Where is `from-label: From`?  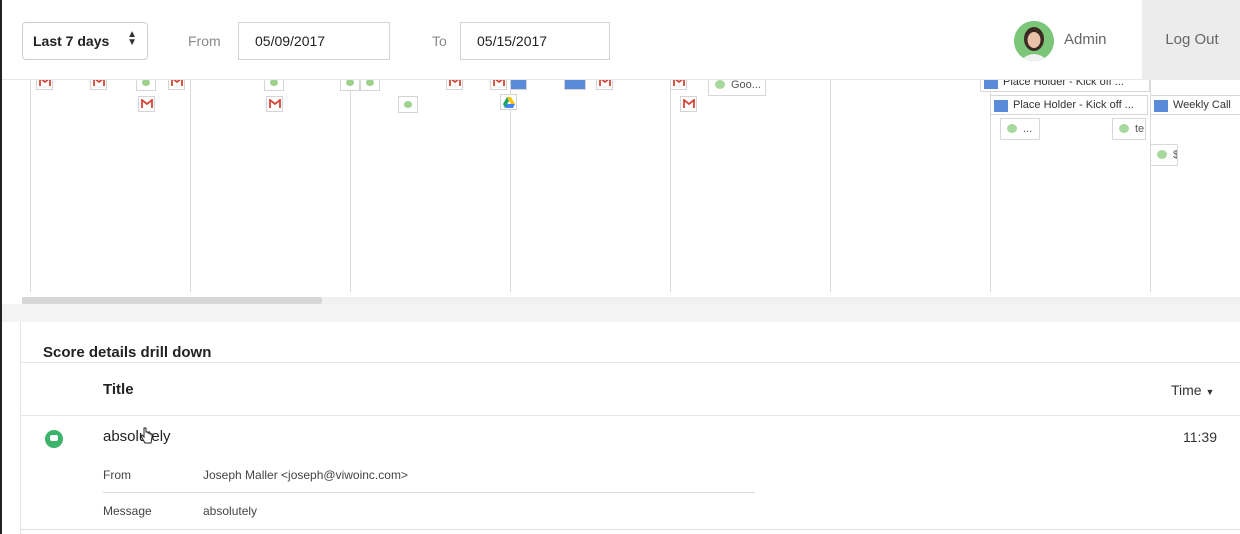
from-label: From is located at coordinates (204, 41).